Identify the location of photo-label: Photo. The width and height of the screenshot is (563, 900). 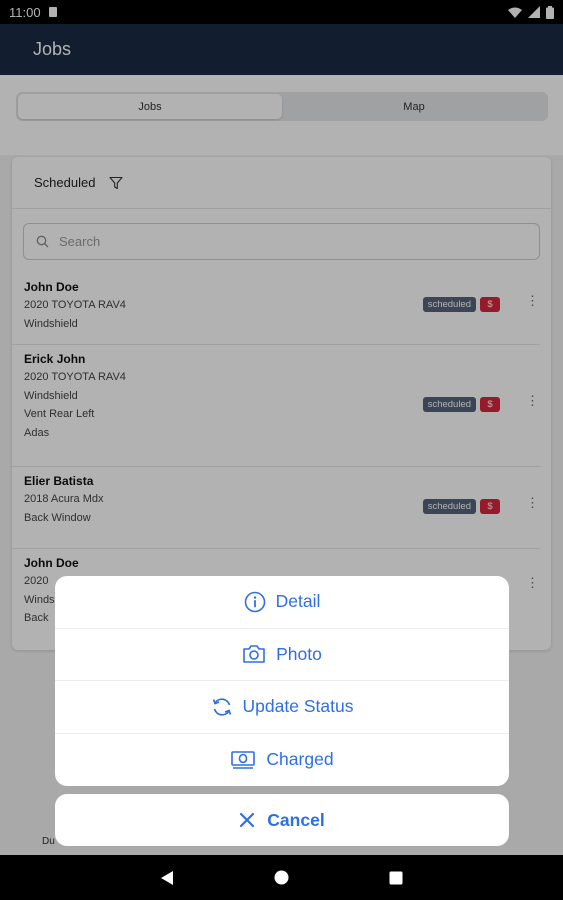
(299, 653).